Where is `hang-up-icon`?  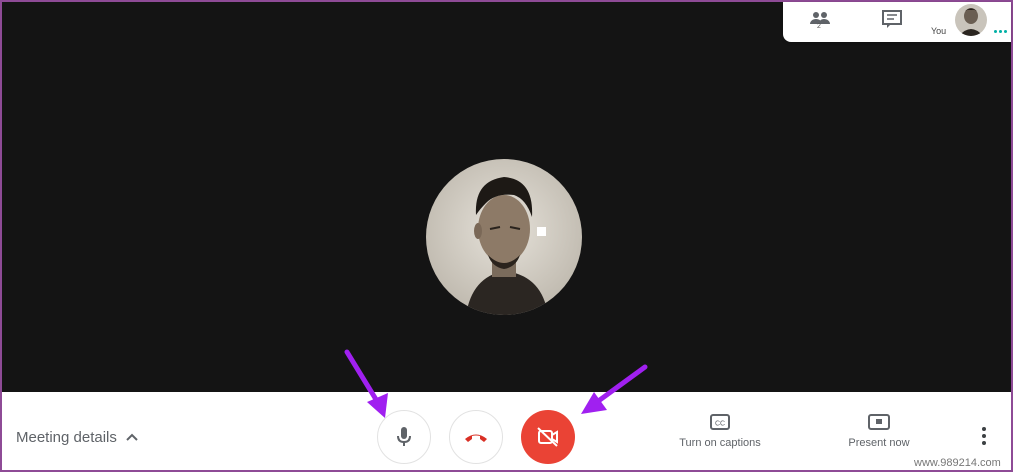 hang-up-icon is located at coordinates (476, 438).